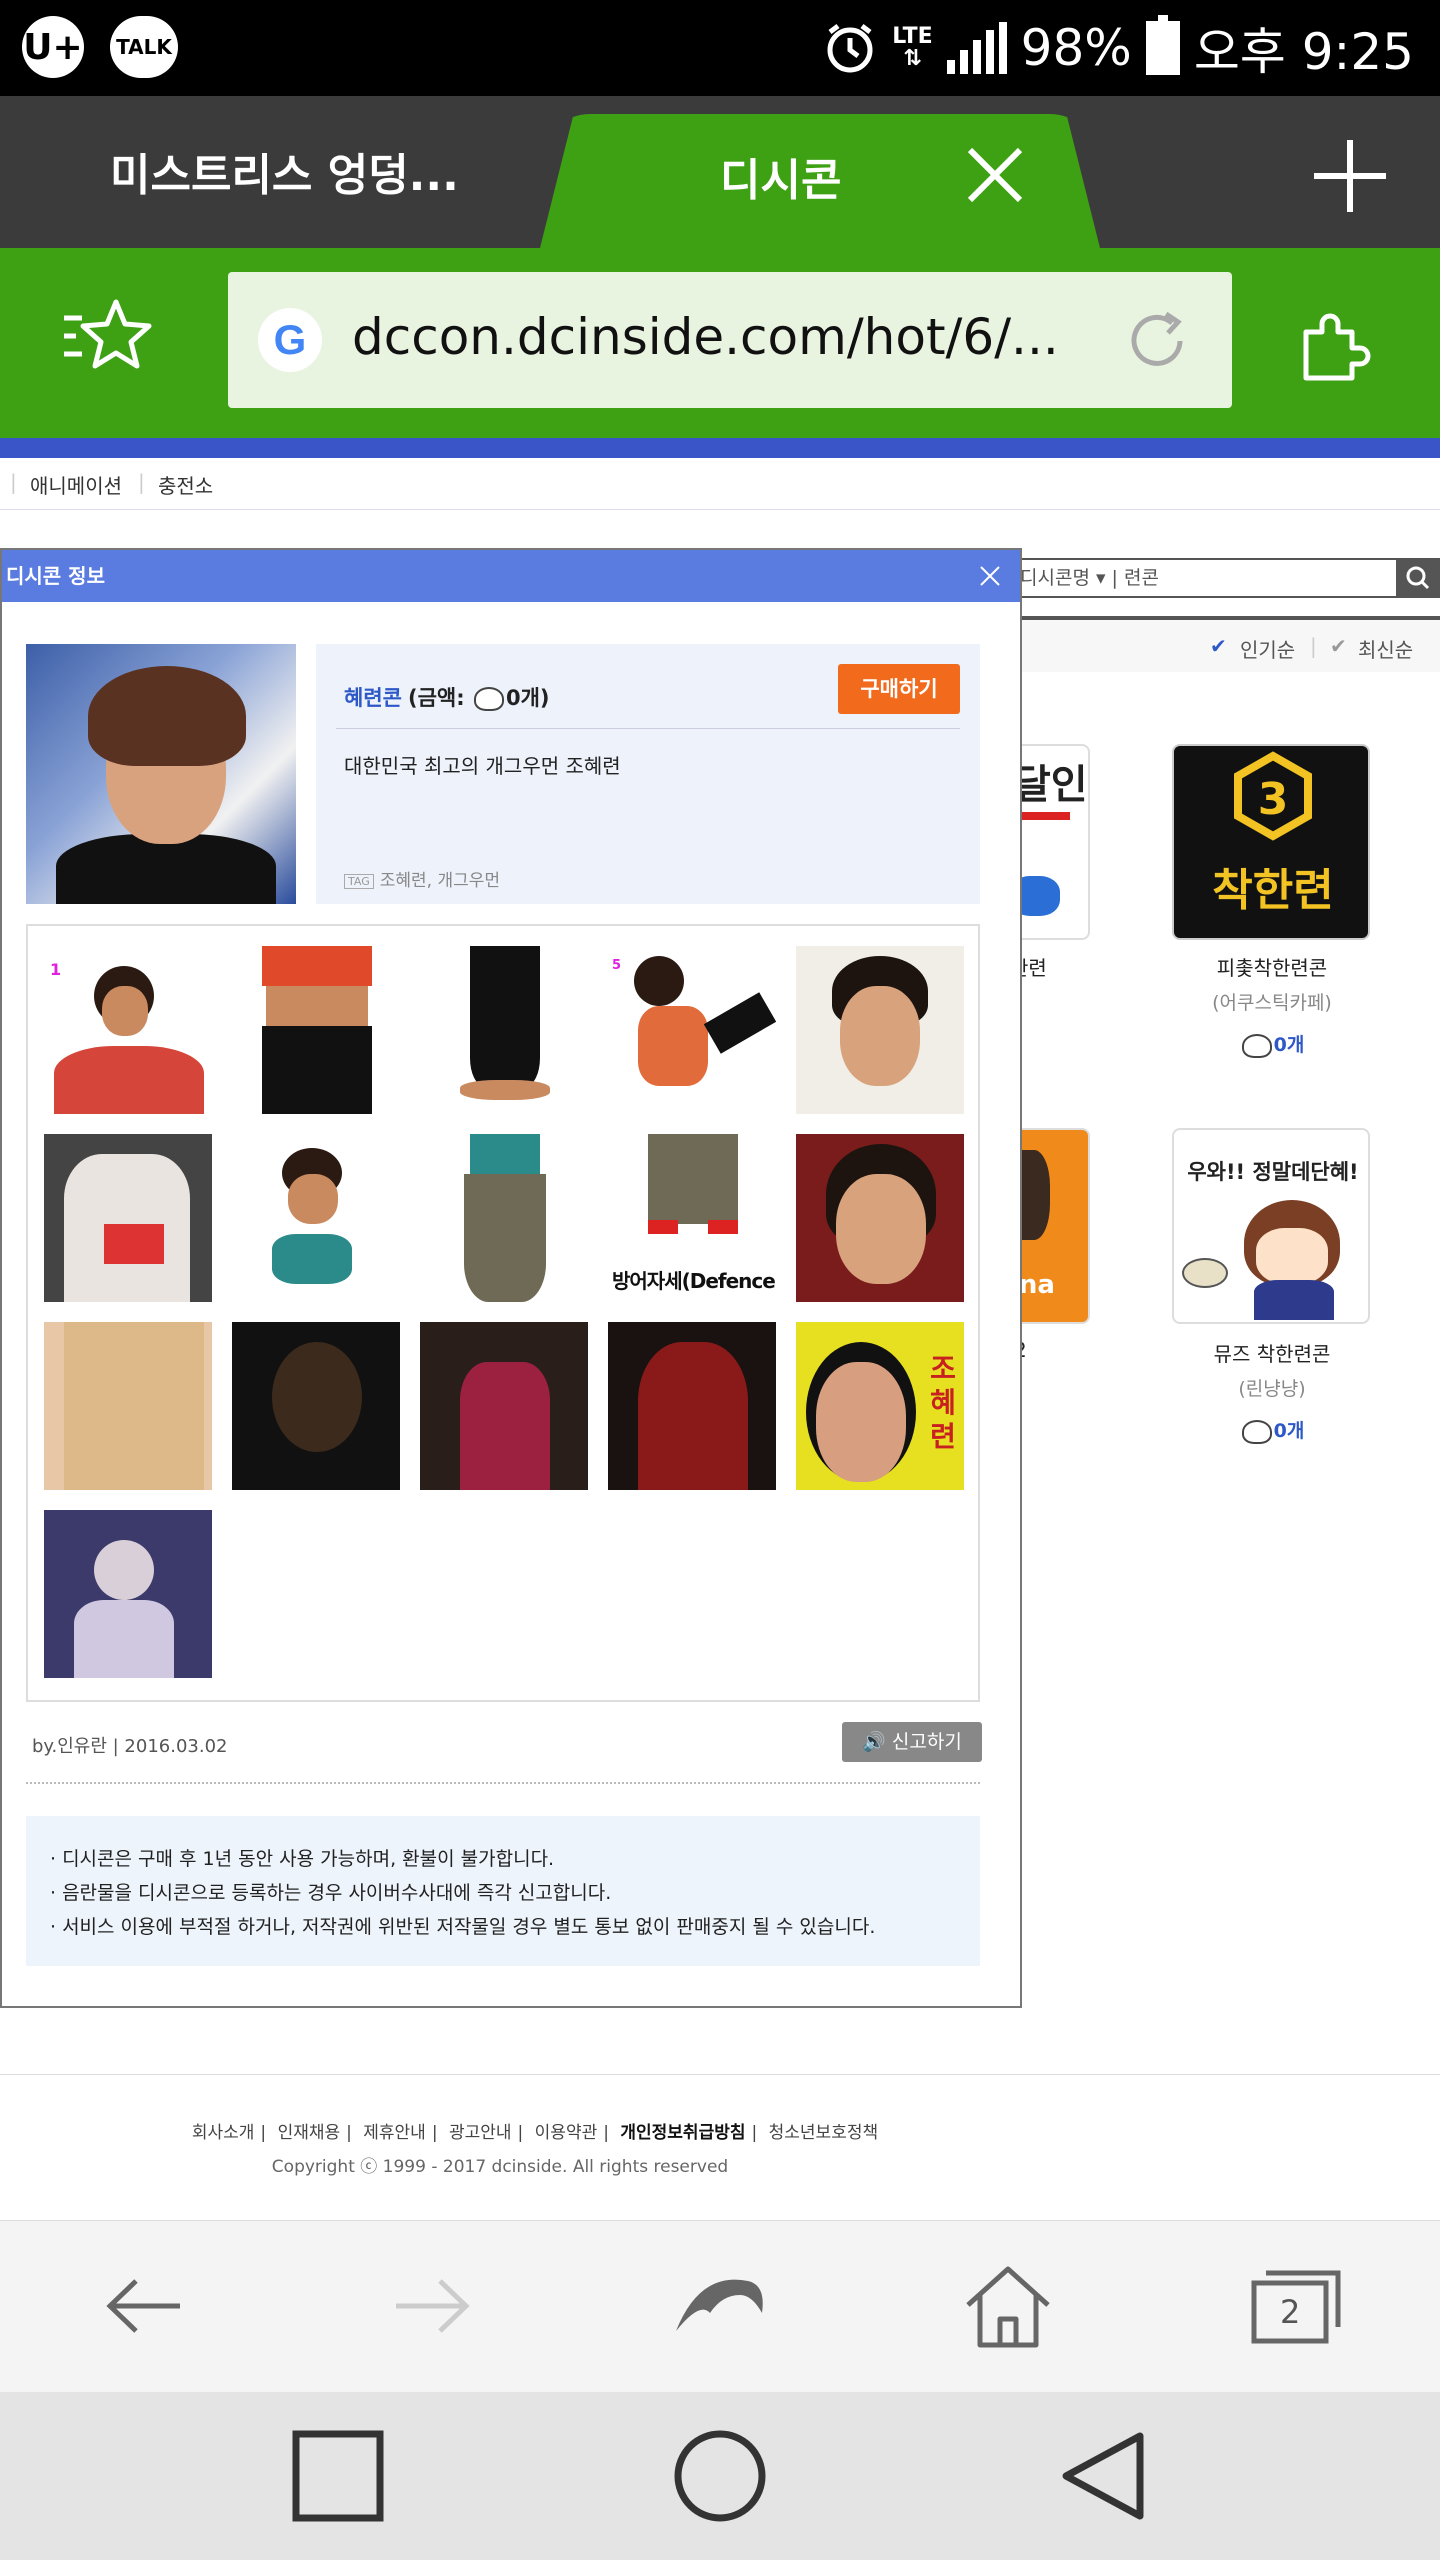 The width and height of the screenshot is (1440, 2560). What do you see at coordinates (617, 965) in the screenshot?
I see `item-number: 5` at bounding box center [617, 965].